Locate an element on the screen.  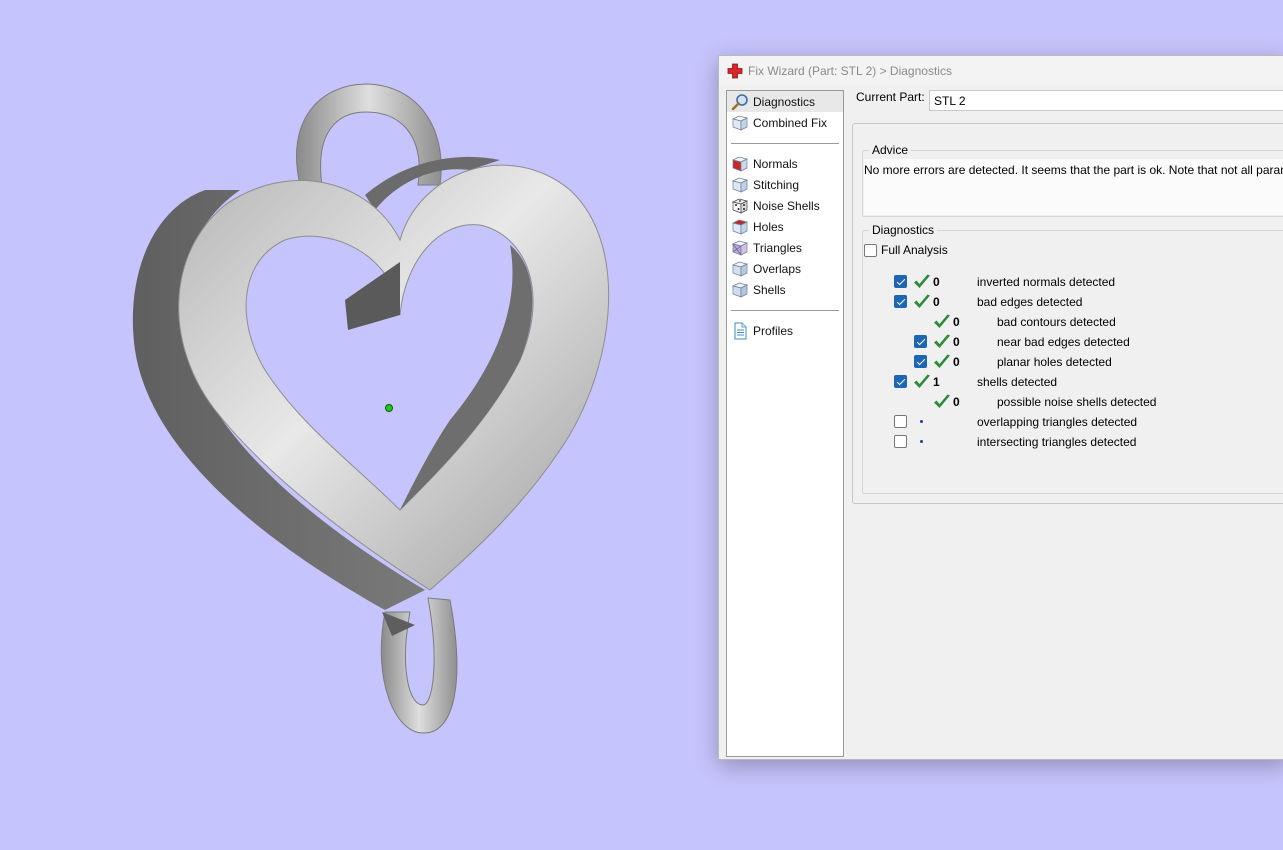
full-analysis-row: Full Analysis is located at coordinates (906, 250).